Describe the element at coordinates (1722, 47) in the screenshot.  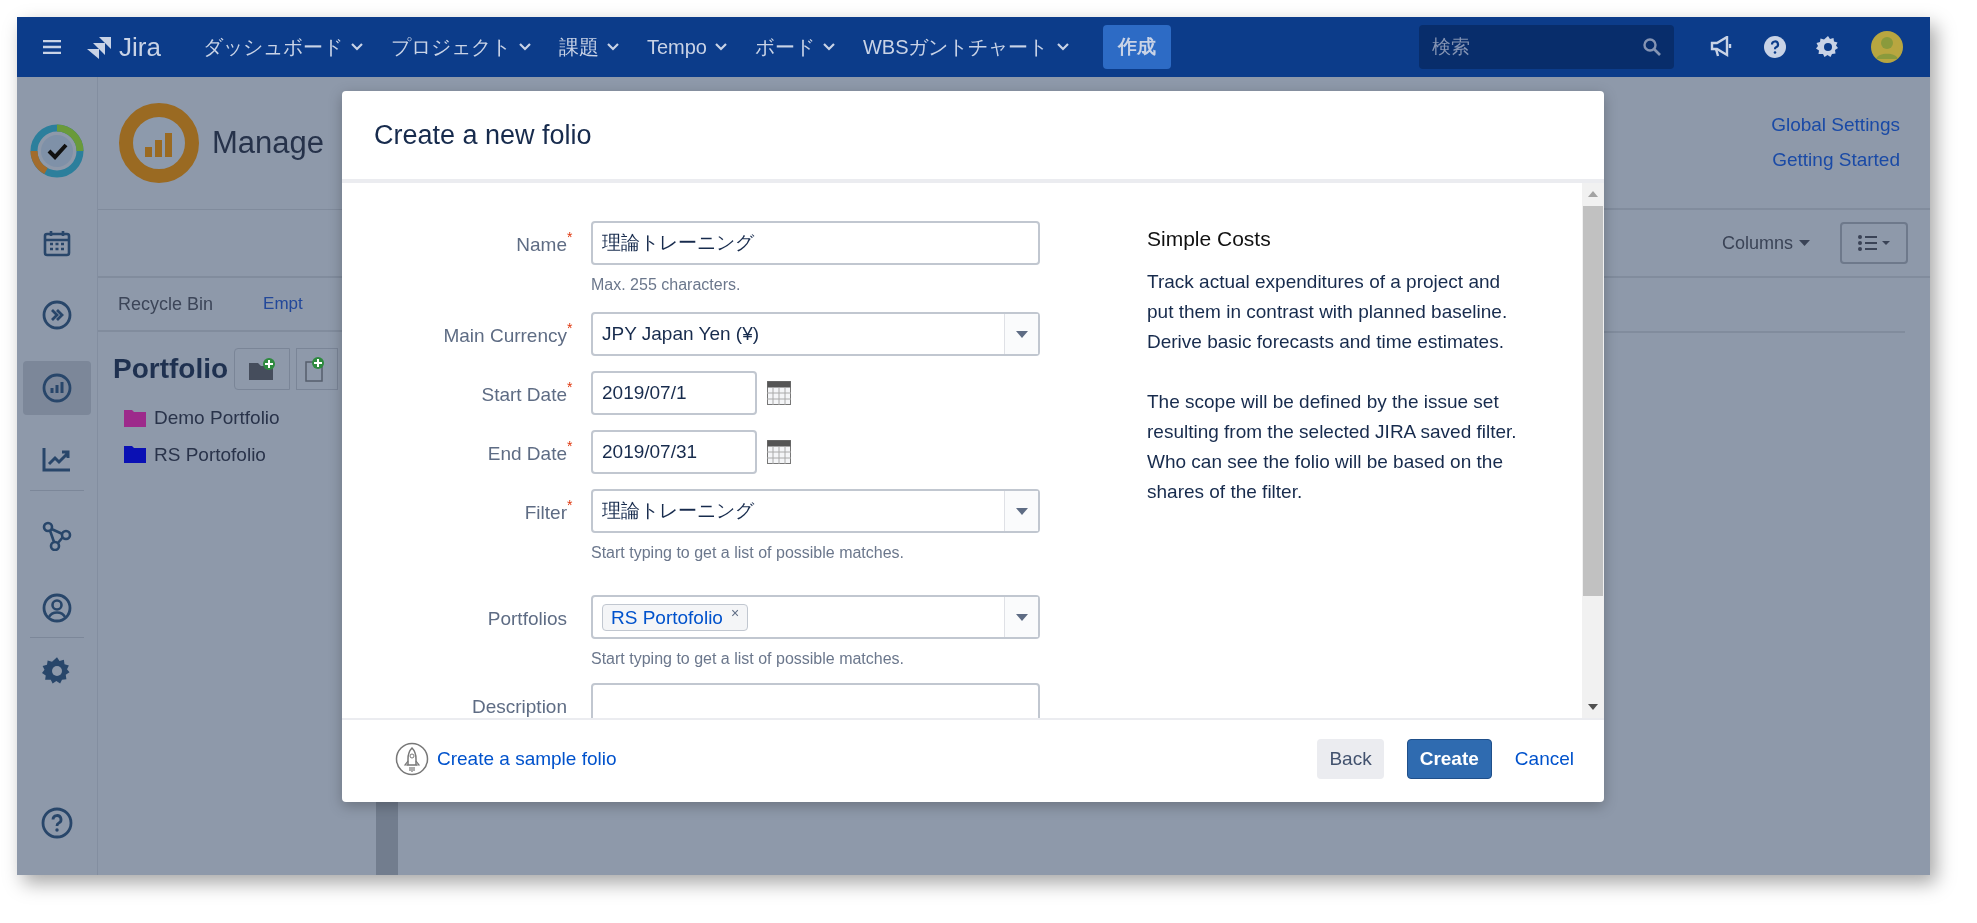
I see `megaphone-icon` at that location.